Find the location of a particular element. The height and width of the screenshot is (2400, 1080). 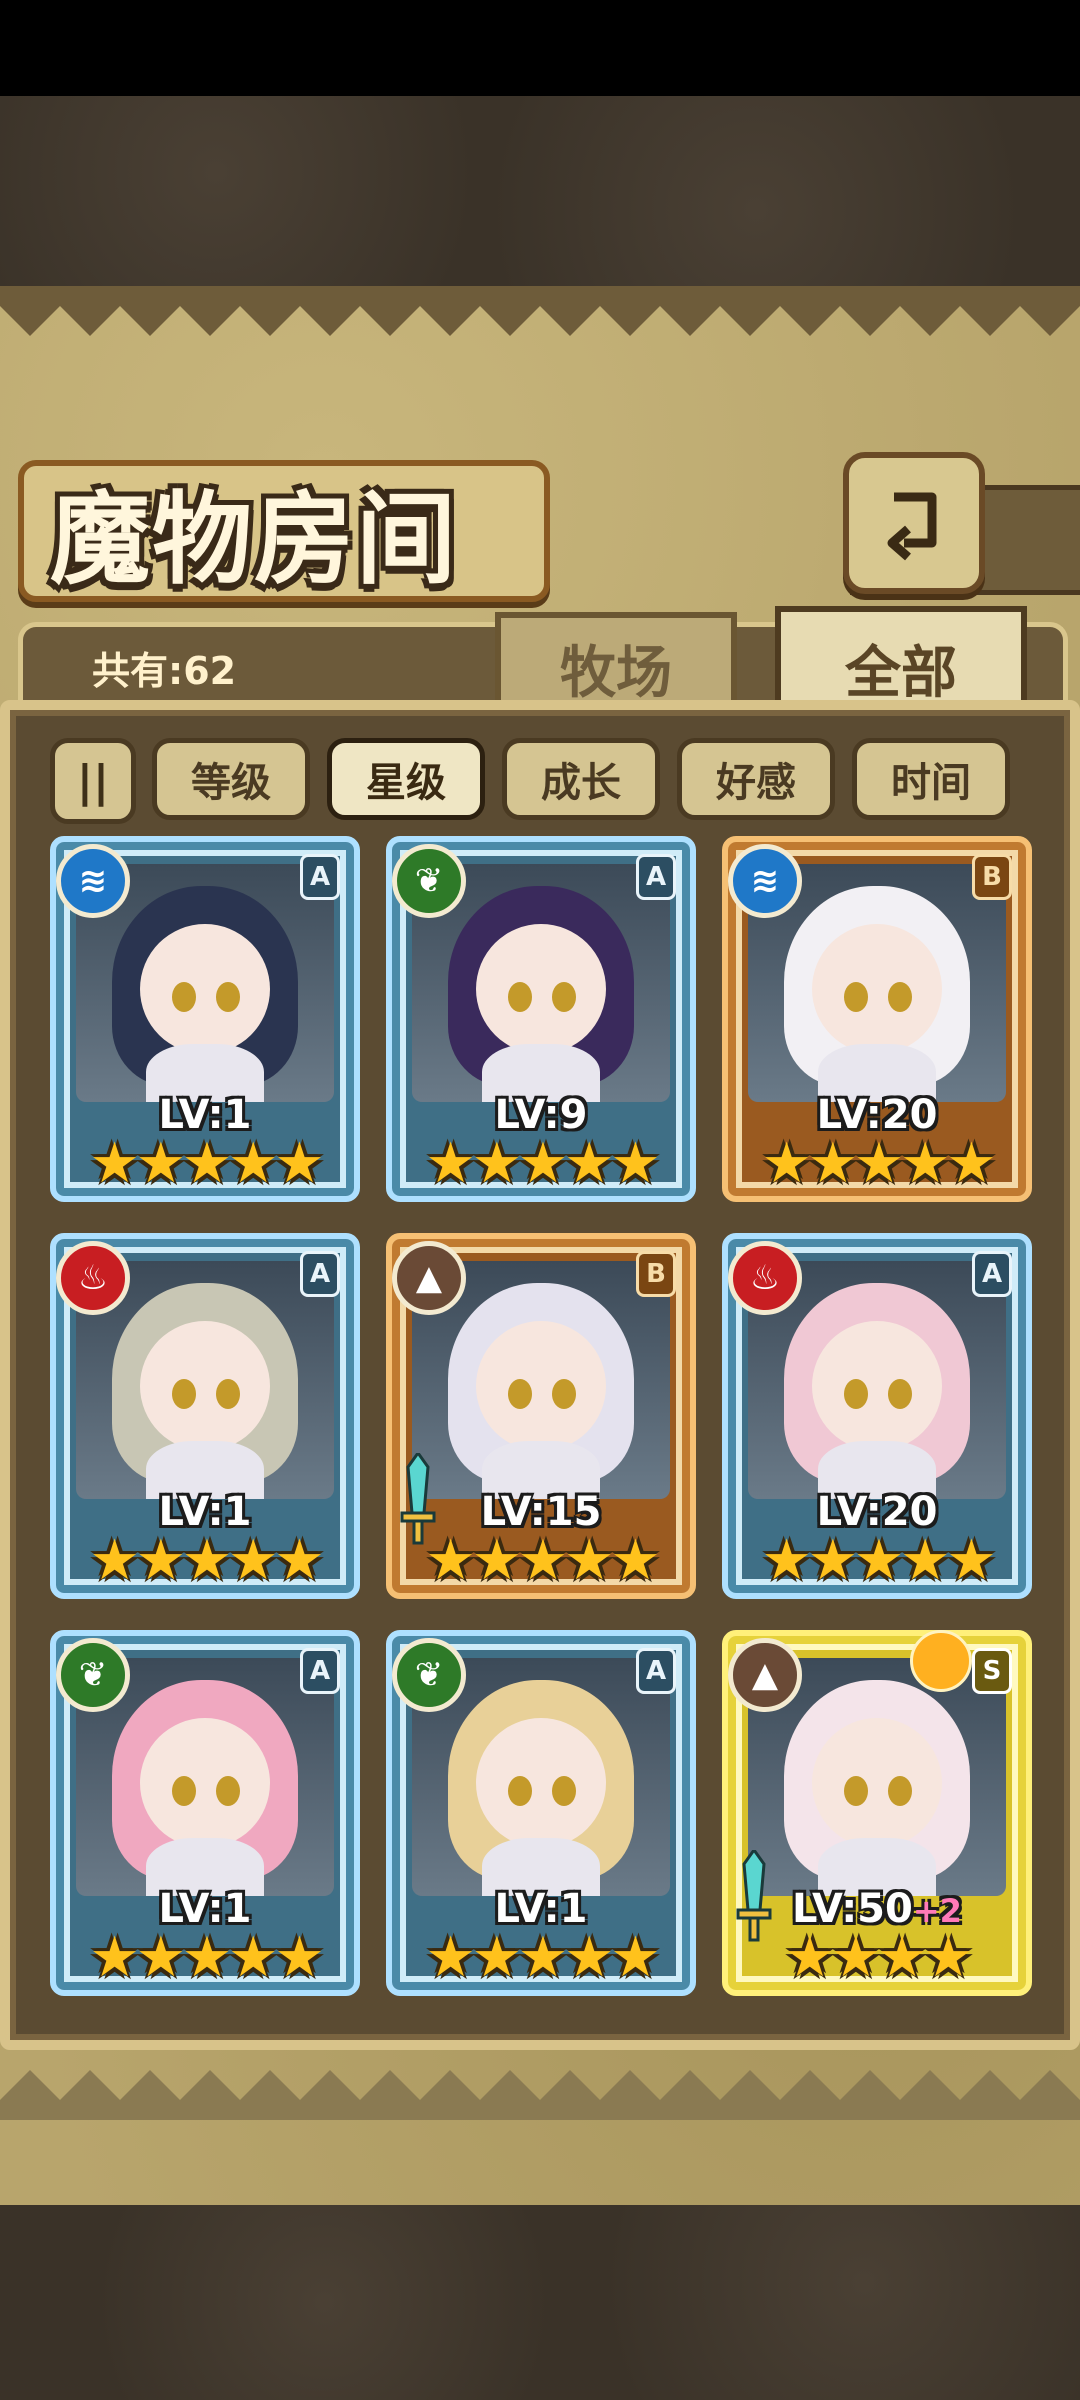

sort-button-time: 时间 is located at coordinates (931, 779).